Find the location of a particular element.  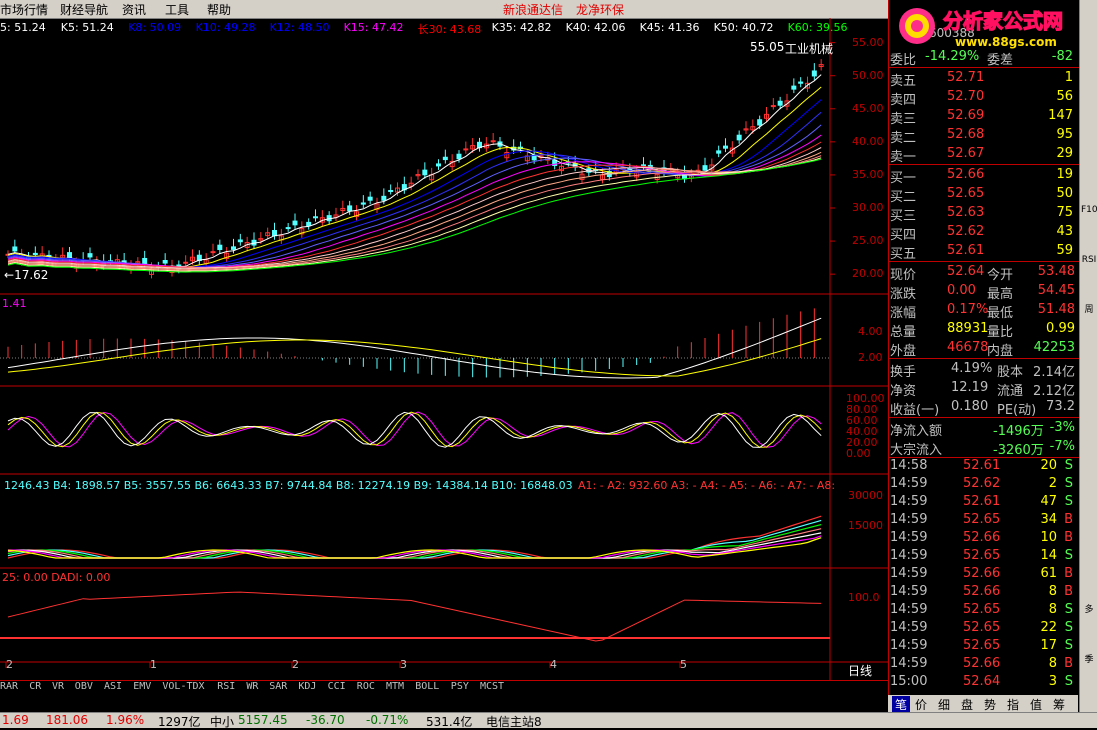

status-item: 1.69 is located at coordinates (15, 720).